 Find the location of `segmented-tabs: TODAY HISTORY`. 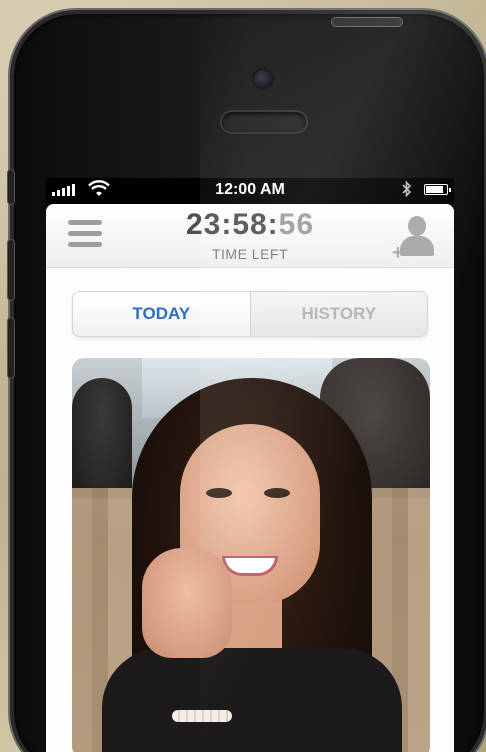

segmented-tabs: TODAY HISTORY is located at coordinates (250, 314).